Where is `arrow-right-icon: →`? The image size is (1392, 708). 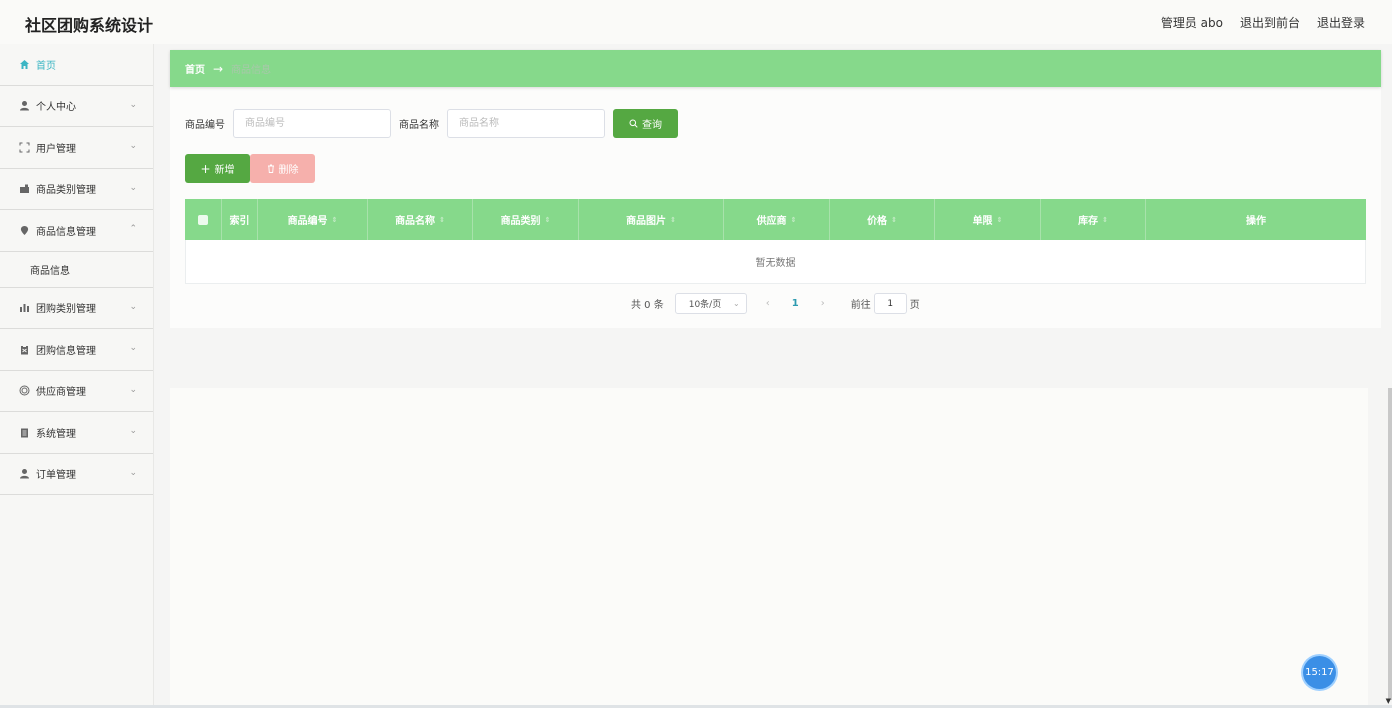
arrow-right-icon: → is located at coordinates (218, 68).